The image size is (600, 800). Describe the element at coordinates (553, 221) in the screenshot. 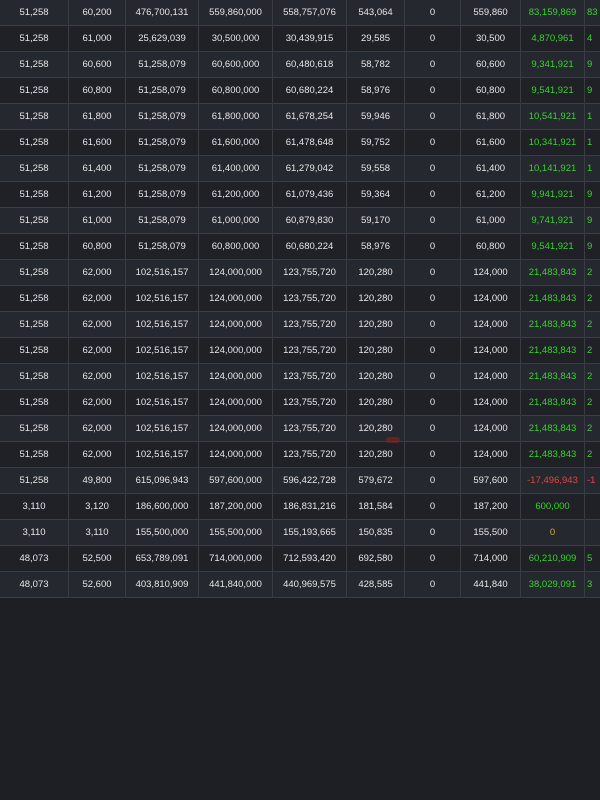

I see `table-cell-col-9: 9,741,921` at that location.